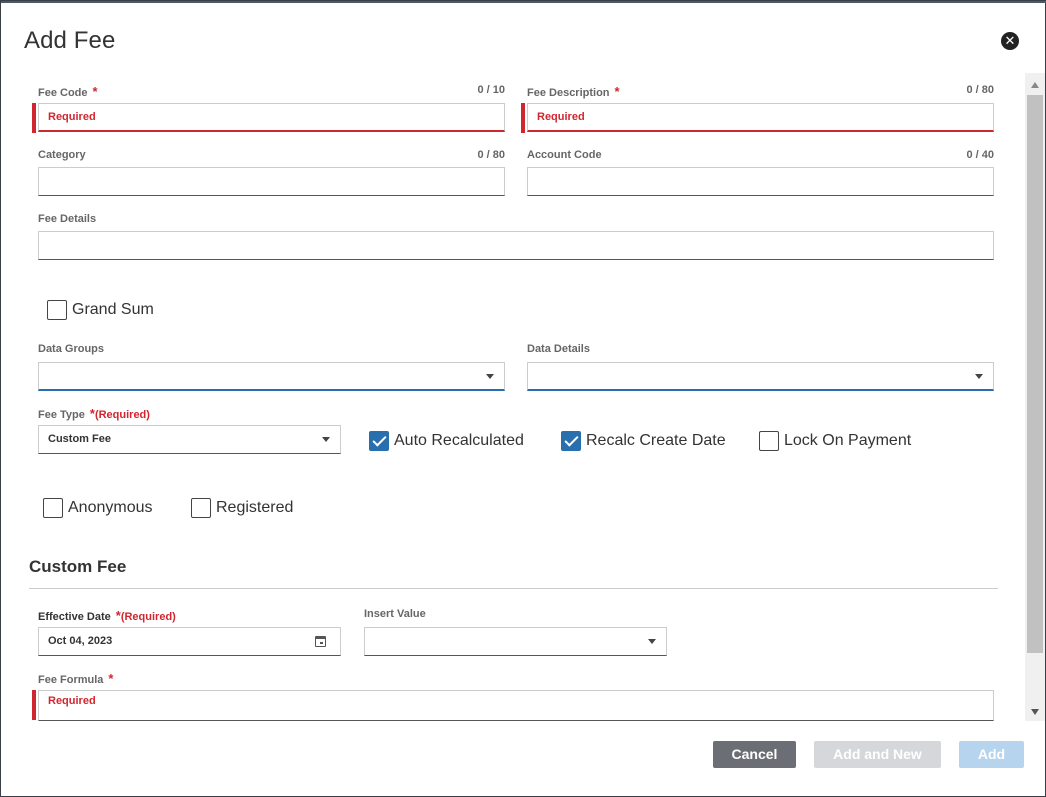 This screenshot has width=1046, height=797. What do you see at coordinates (848, 440) in the screenshot?
I see `lock-on-payment-label: Lock On Payment` at bounding box center [848, 440].